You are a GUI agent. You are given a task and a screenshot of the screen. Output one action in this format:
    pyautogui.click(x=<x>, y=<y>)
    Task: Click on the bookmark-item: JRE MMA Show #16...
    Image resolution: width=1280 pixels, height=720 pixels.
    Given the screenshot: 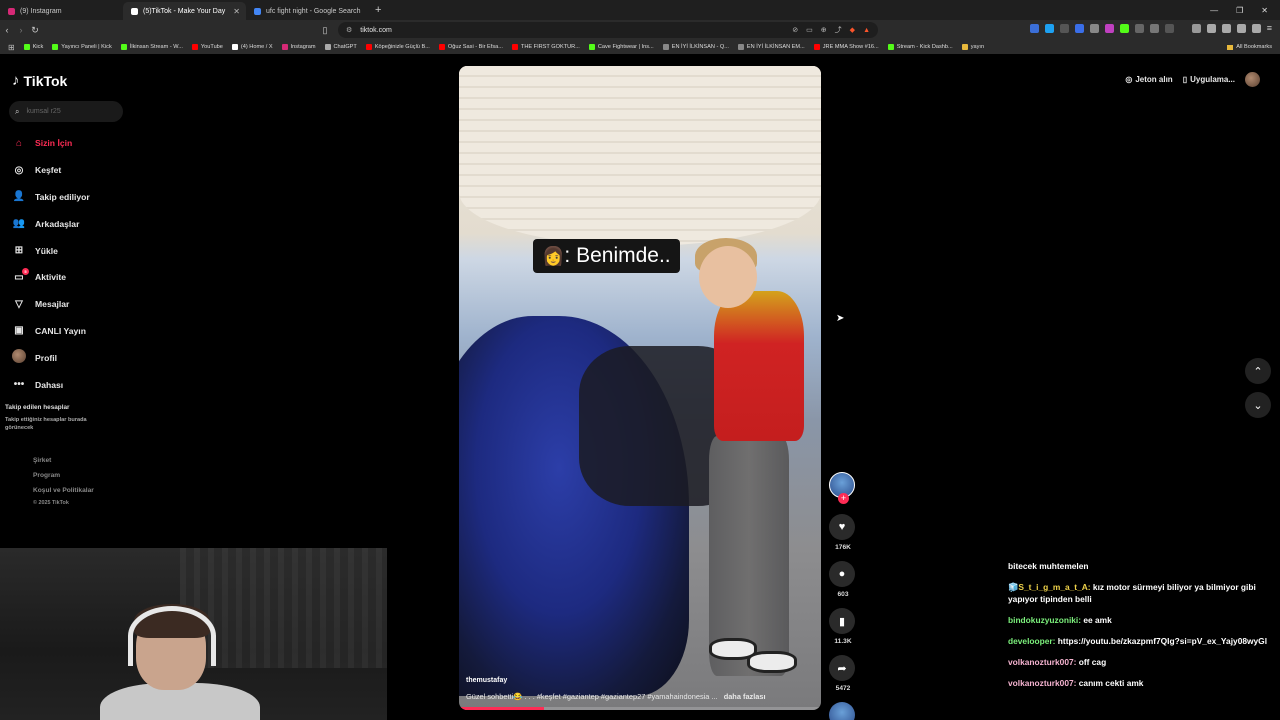 What is the action you would take?
    pyautogui.click(x=846, y=47)
    